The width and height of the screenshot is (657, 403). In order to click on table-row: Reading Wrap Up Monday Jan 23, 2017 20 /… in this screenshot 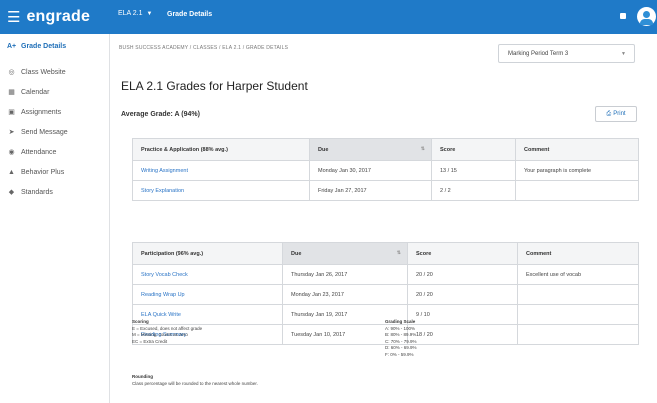, I will do `click(385, 294)`.